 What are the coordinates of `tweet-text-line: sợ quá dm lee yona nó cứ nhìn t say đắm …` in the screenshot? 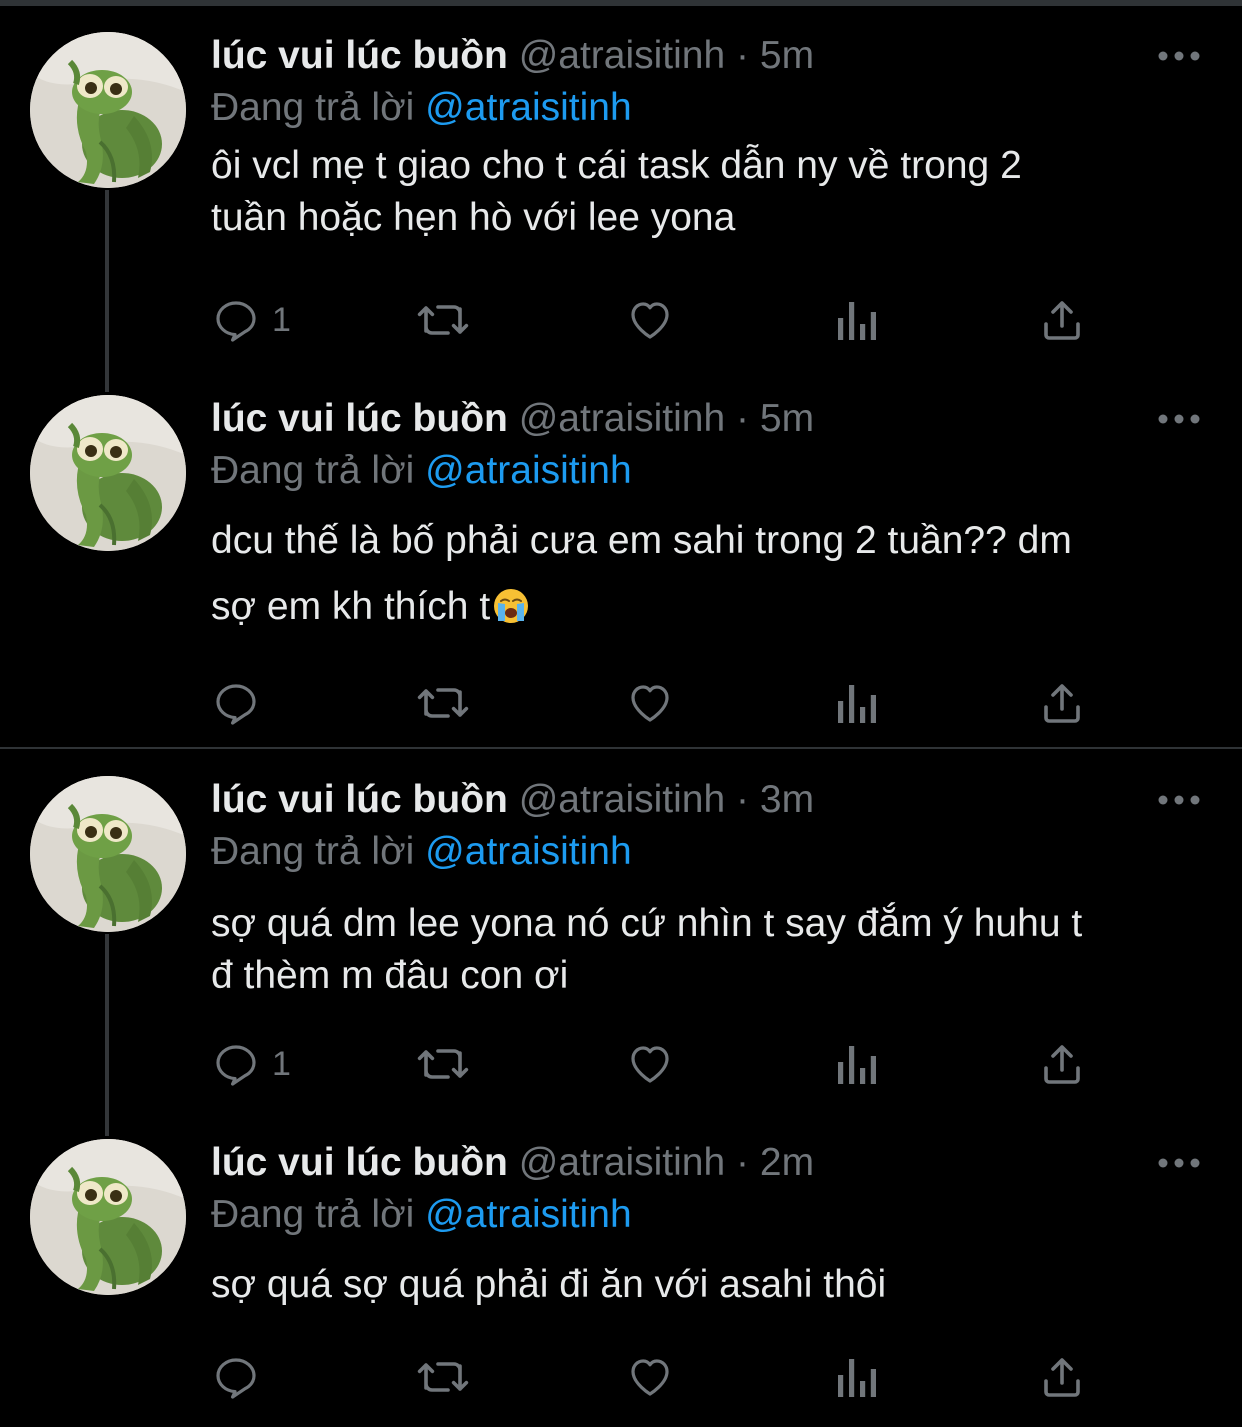 It's located at (647, 923).